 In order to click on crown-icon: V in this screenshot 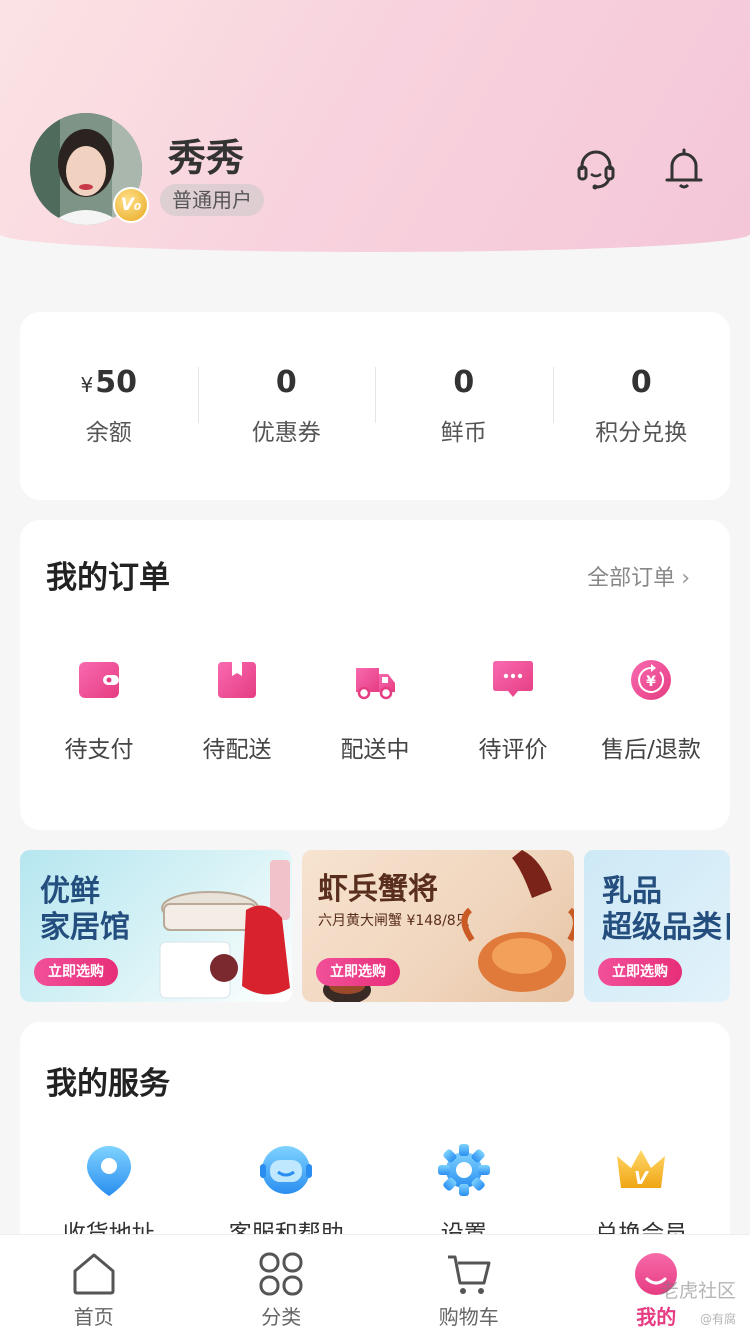, I will do `click(641, 1169)`.